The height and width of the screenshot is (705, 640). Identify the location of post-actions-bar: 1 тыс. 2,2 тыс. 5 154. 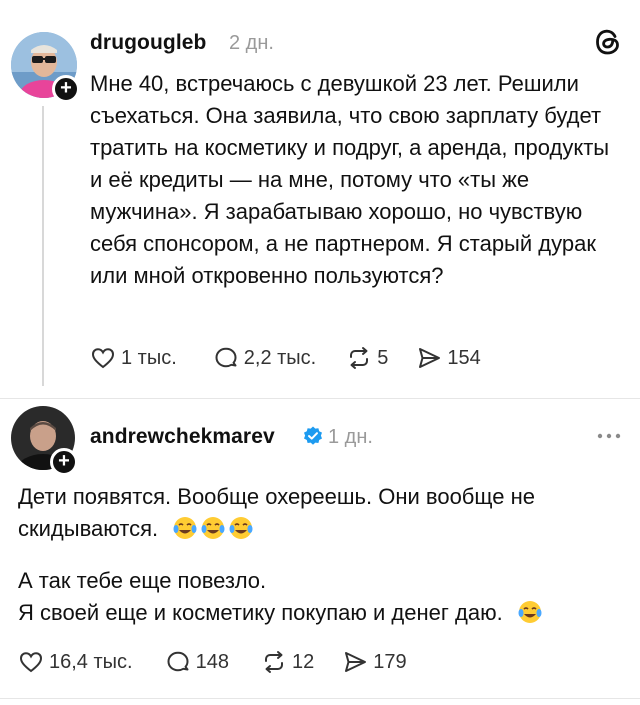
(285, 358).